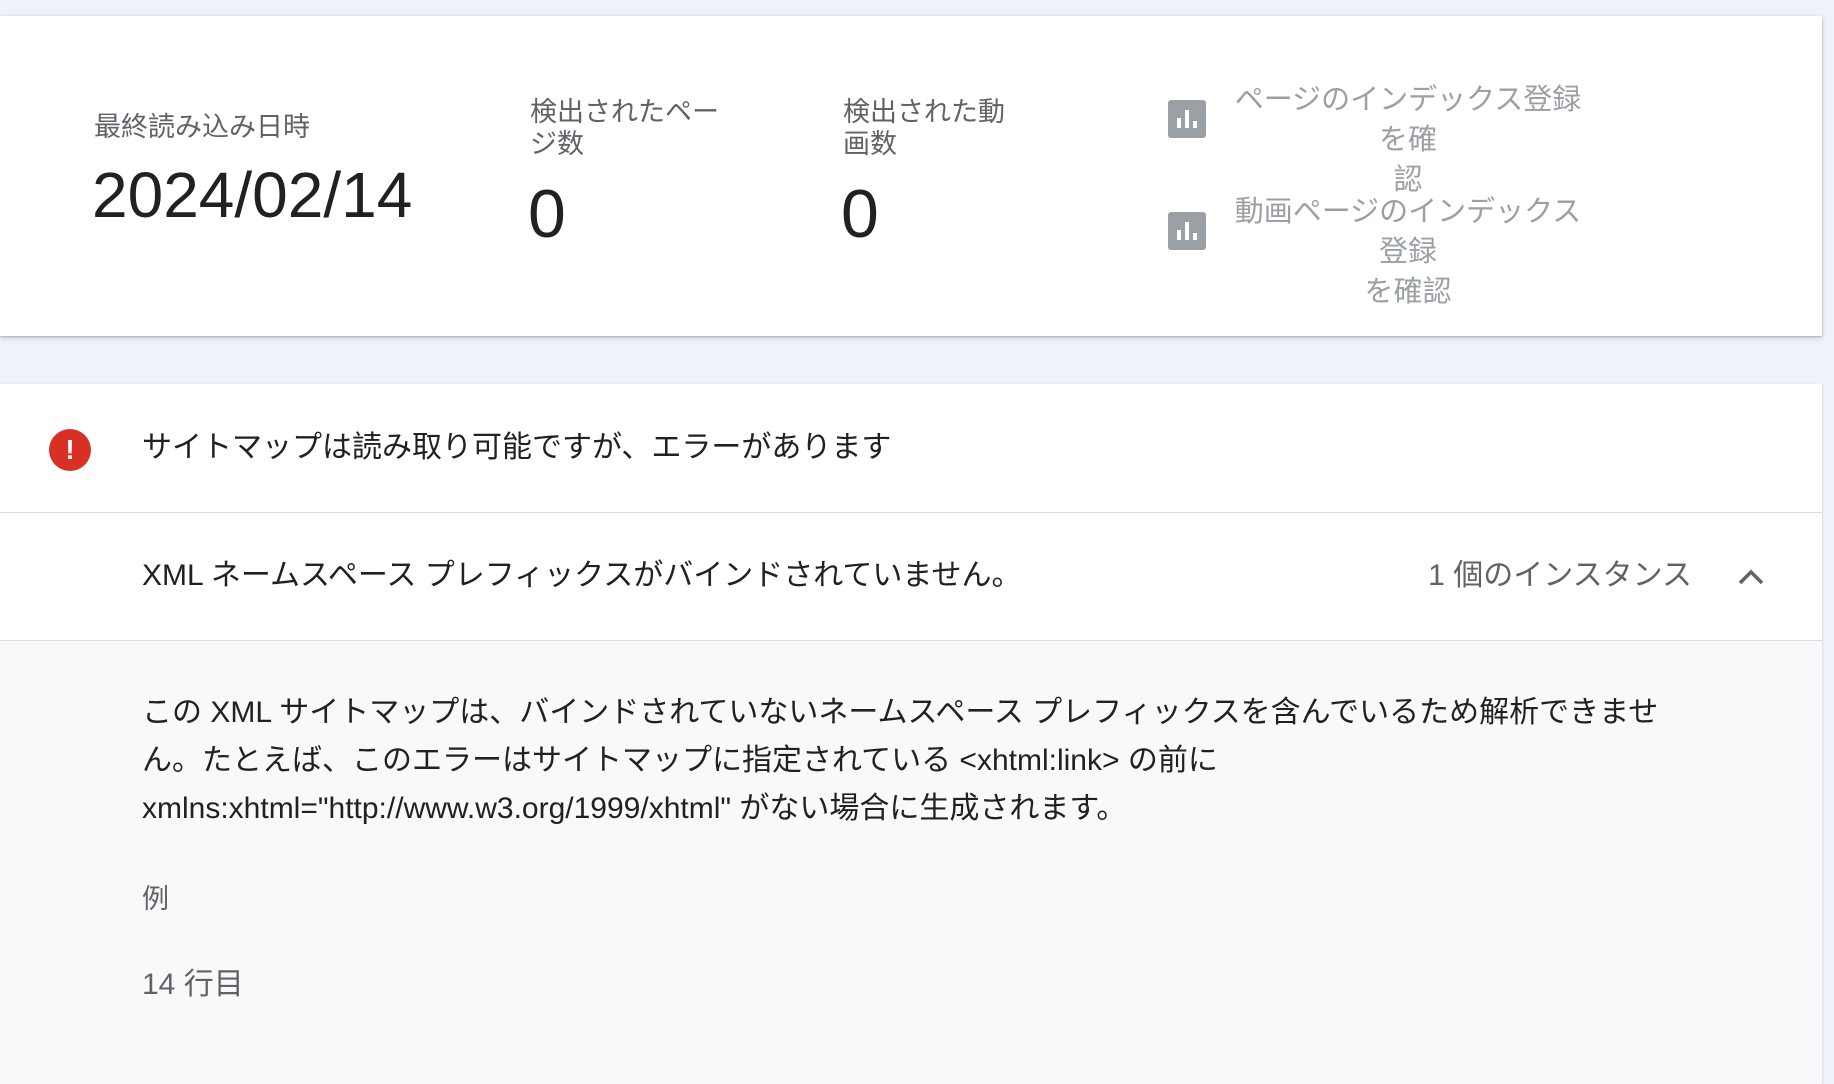 The height and width of the screenshot is (1084, 1834). What do you see at coordinates (1408, 292) in the screenshot?
I see `video-indexing-link-line2: を確認` at bounding box center [1408, 292].